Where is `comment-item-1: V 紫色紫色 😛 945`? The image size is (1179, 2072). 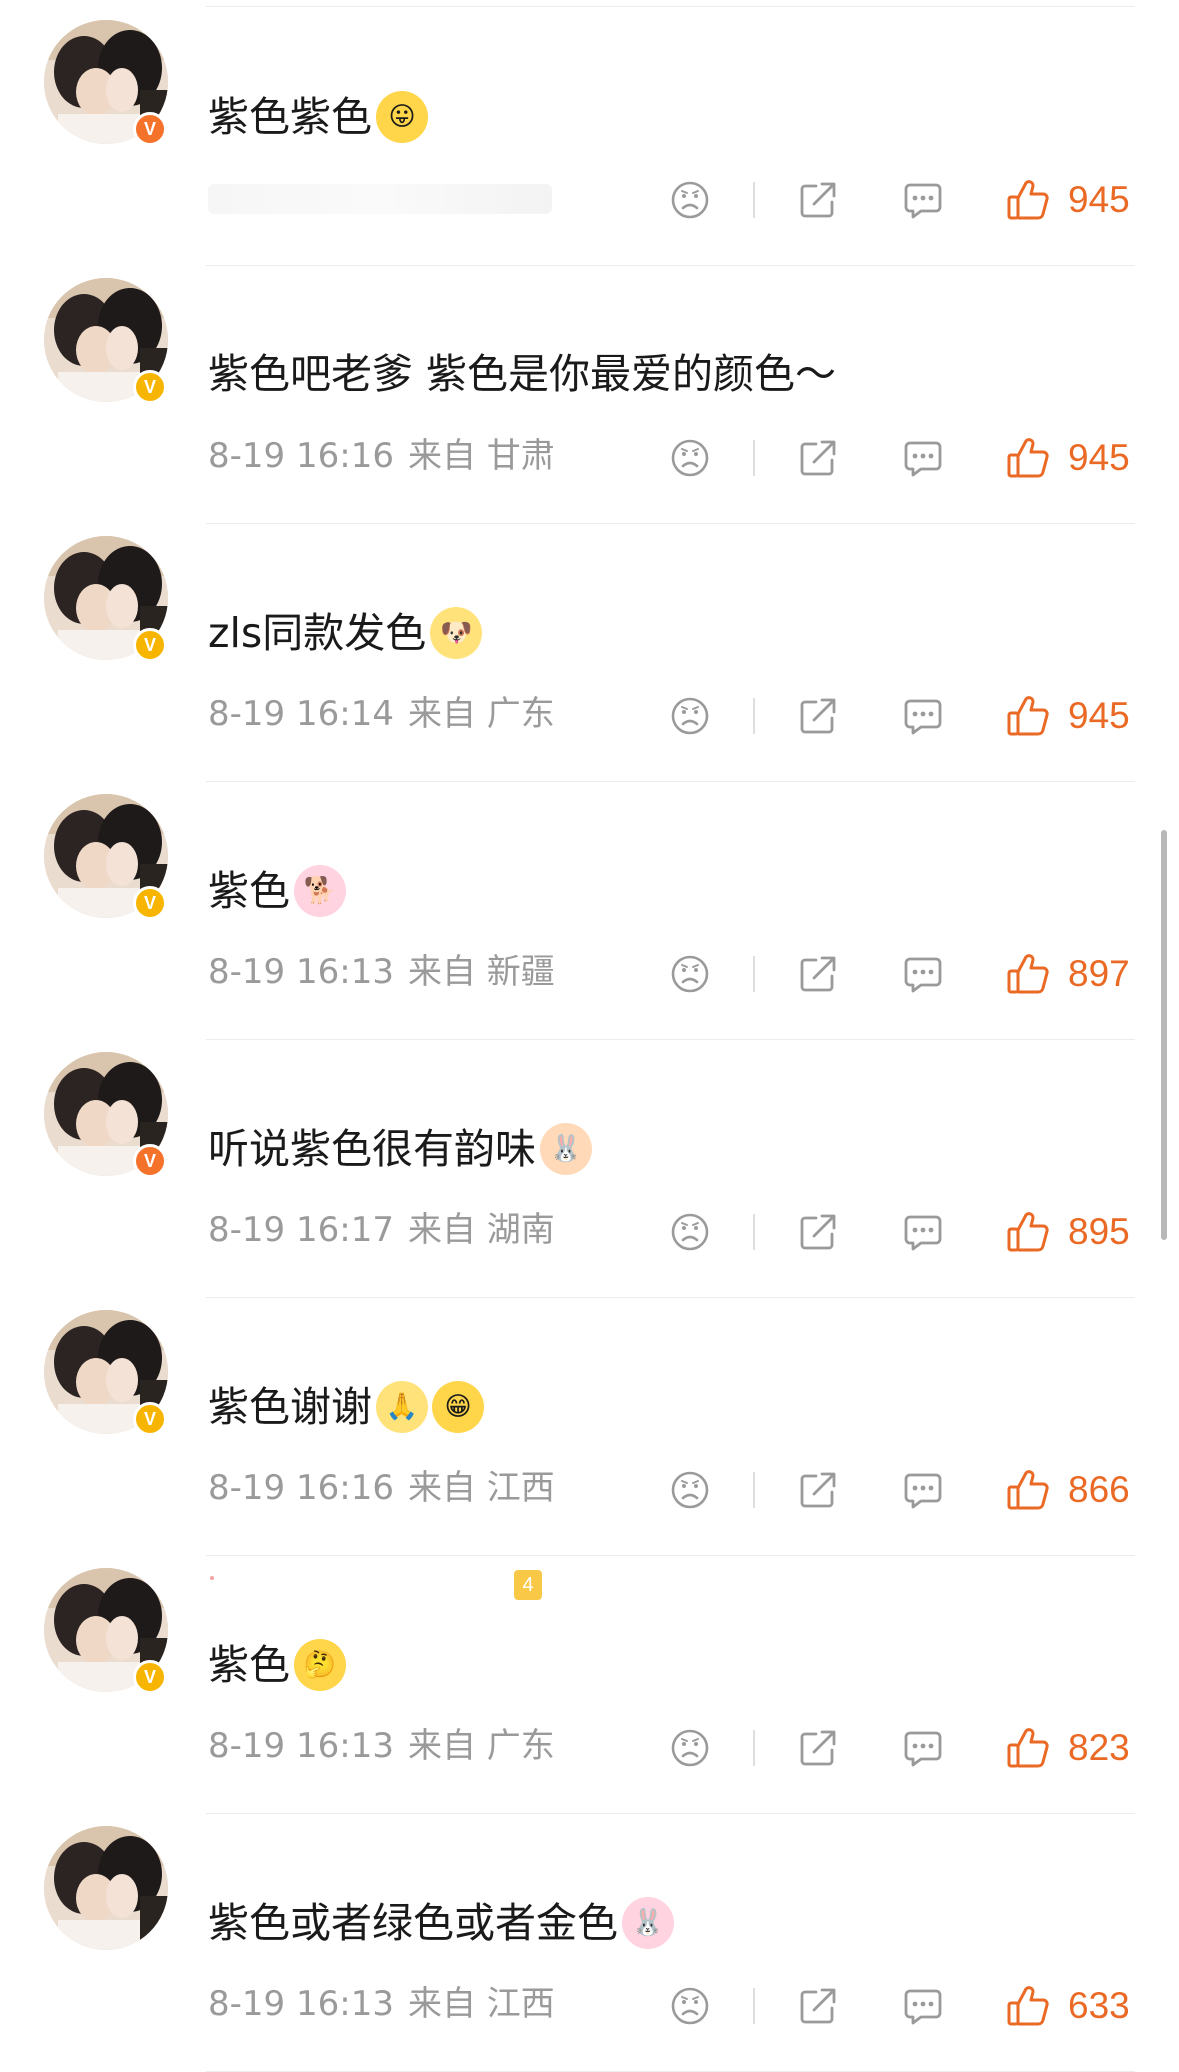
comment-item-1: V 紫色紫色 😛 945 is located at coordinates (589, 137).